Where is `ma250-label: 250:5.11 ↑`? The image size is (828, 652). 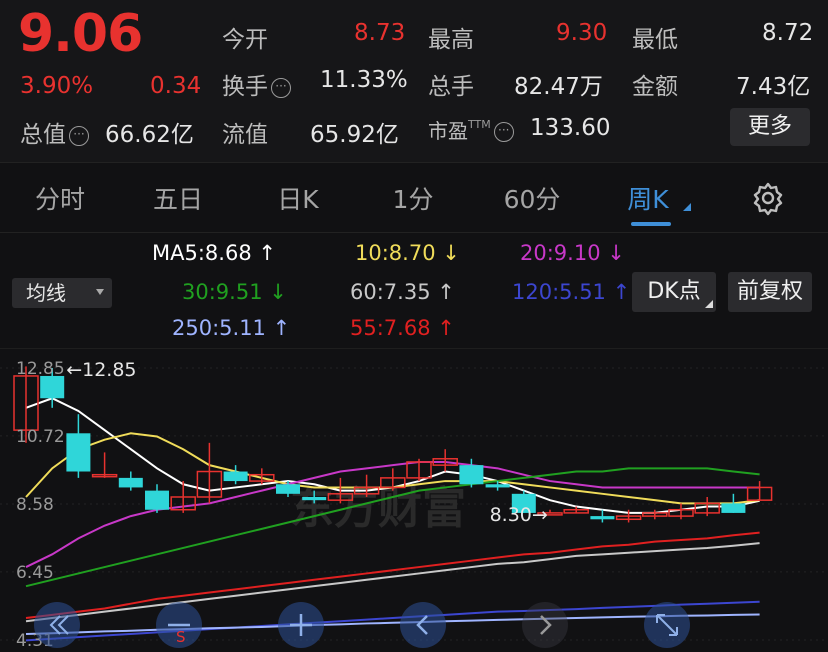 ma250-label: 250:5.11 ↑ is located at coordinates (231, 328).